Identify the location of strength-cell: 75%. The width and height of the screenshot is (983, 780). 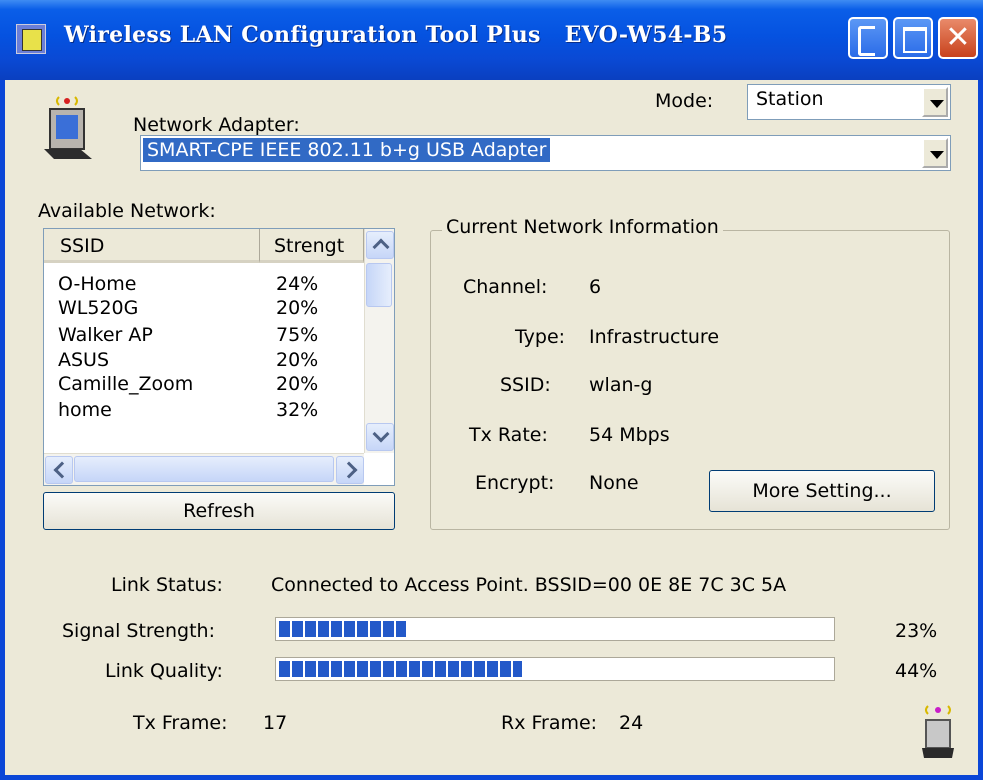
(297, 335).